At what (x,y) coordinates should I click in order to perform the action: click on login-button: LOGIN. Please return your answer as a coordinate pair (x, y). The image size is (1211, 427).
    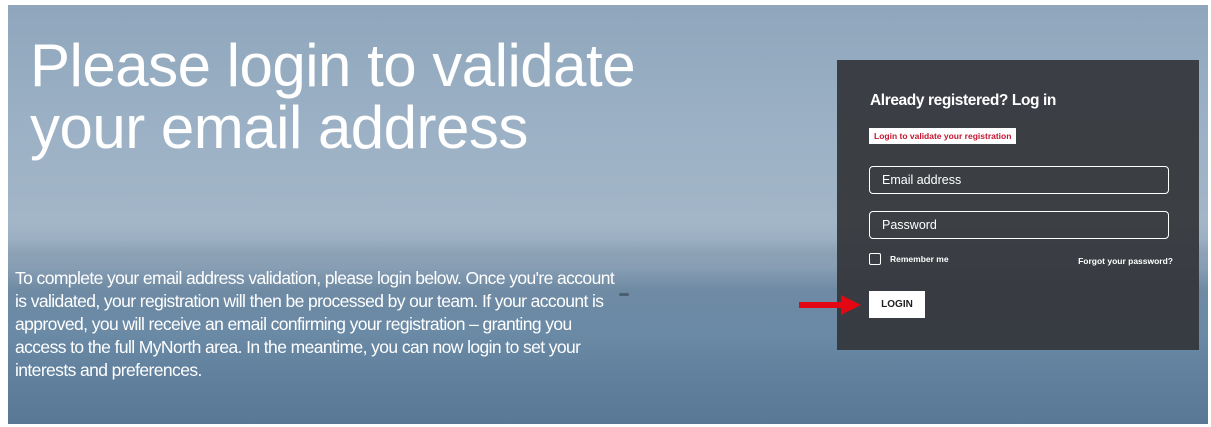
    Looking at the image, I should click on (897, 304).